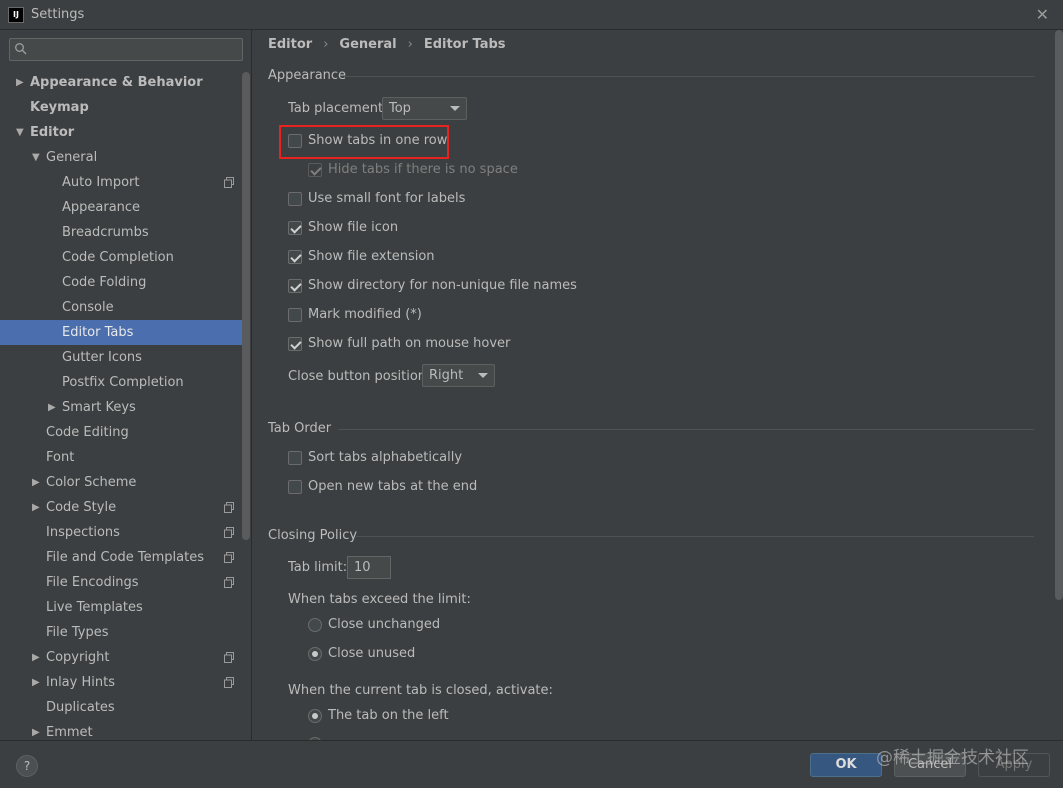  Describe the element at coordinates (246, 306) in the screenshot. I see `sidebar-scrollbar` at that location.